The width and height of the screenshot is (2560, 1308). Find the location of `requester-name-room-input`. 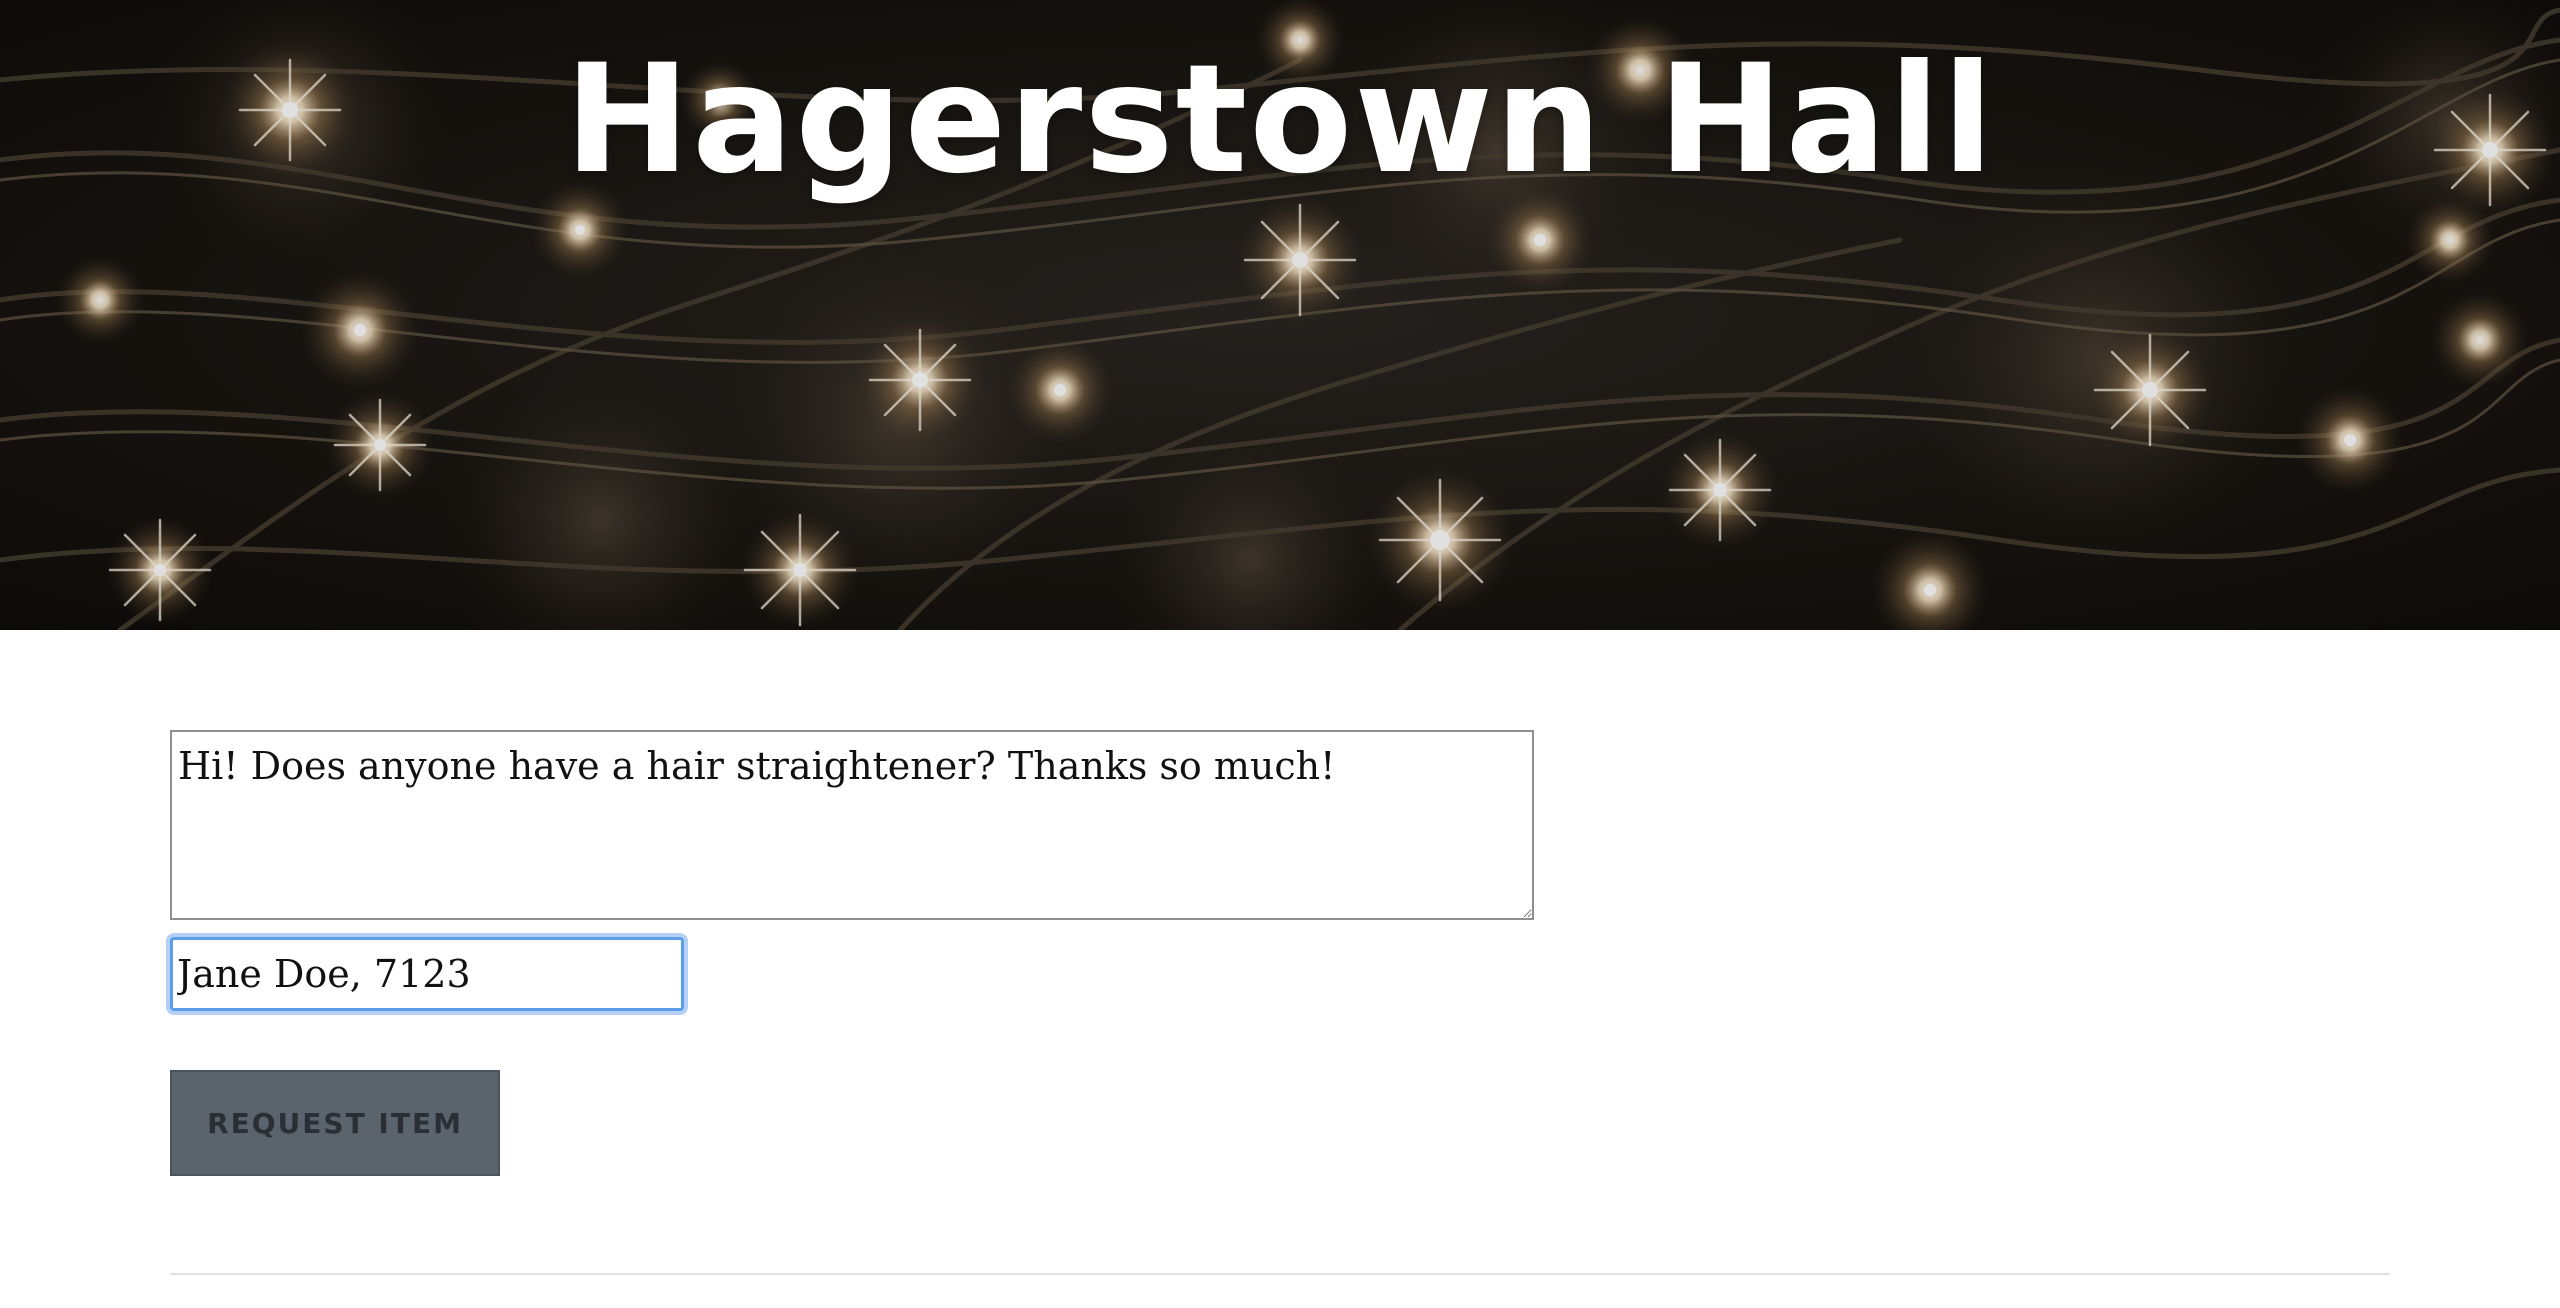

requester-name-room-input is located at coordinates (427, 974).